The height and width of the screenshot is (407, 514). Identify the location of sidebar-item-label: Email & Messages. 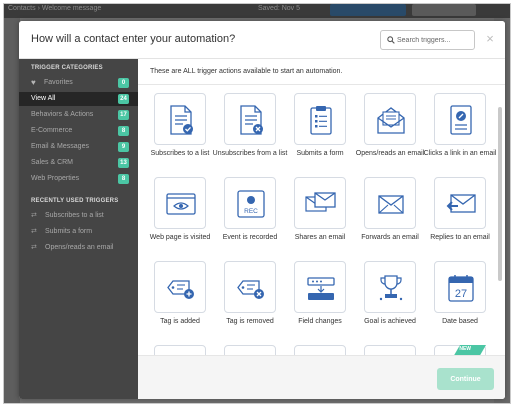
(60, 146).